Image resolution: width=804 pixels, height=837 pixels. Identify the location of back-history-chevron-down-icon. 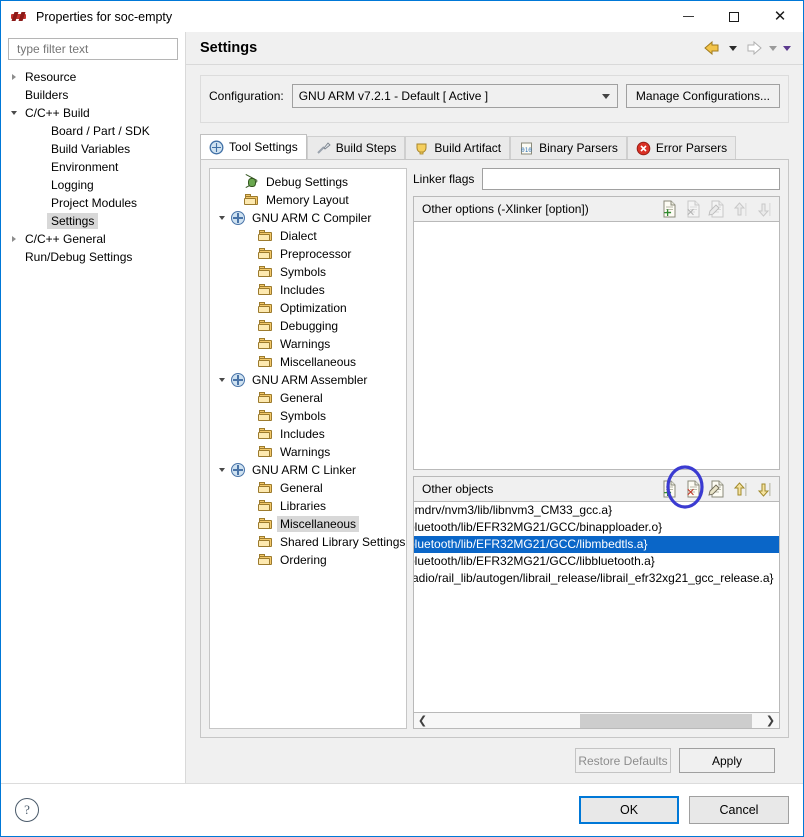
(733, 48).